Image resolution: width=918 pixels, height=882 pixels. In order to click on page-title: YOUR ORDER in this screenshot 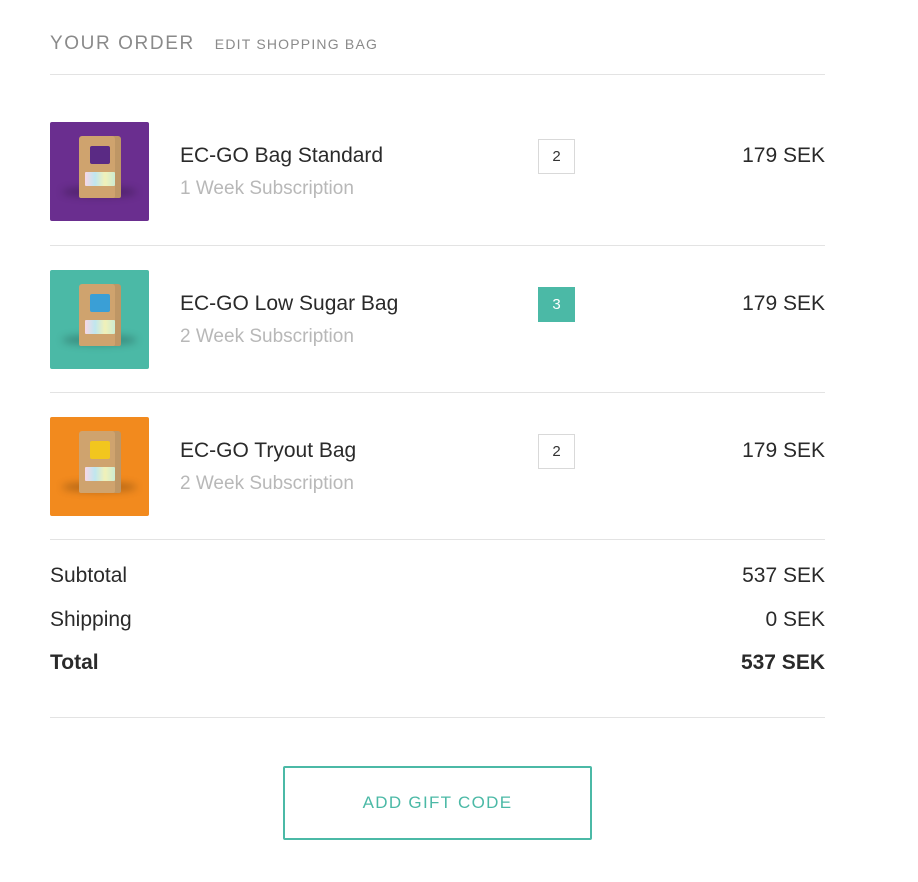, I will do `click(122, 43)`.